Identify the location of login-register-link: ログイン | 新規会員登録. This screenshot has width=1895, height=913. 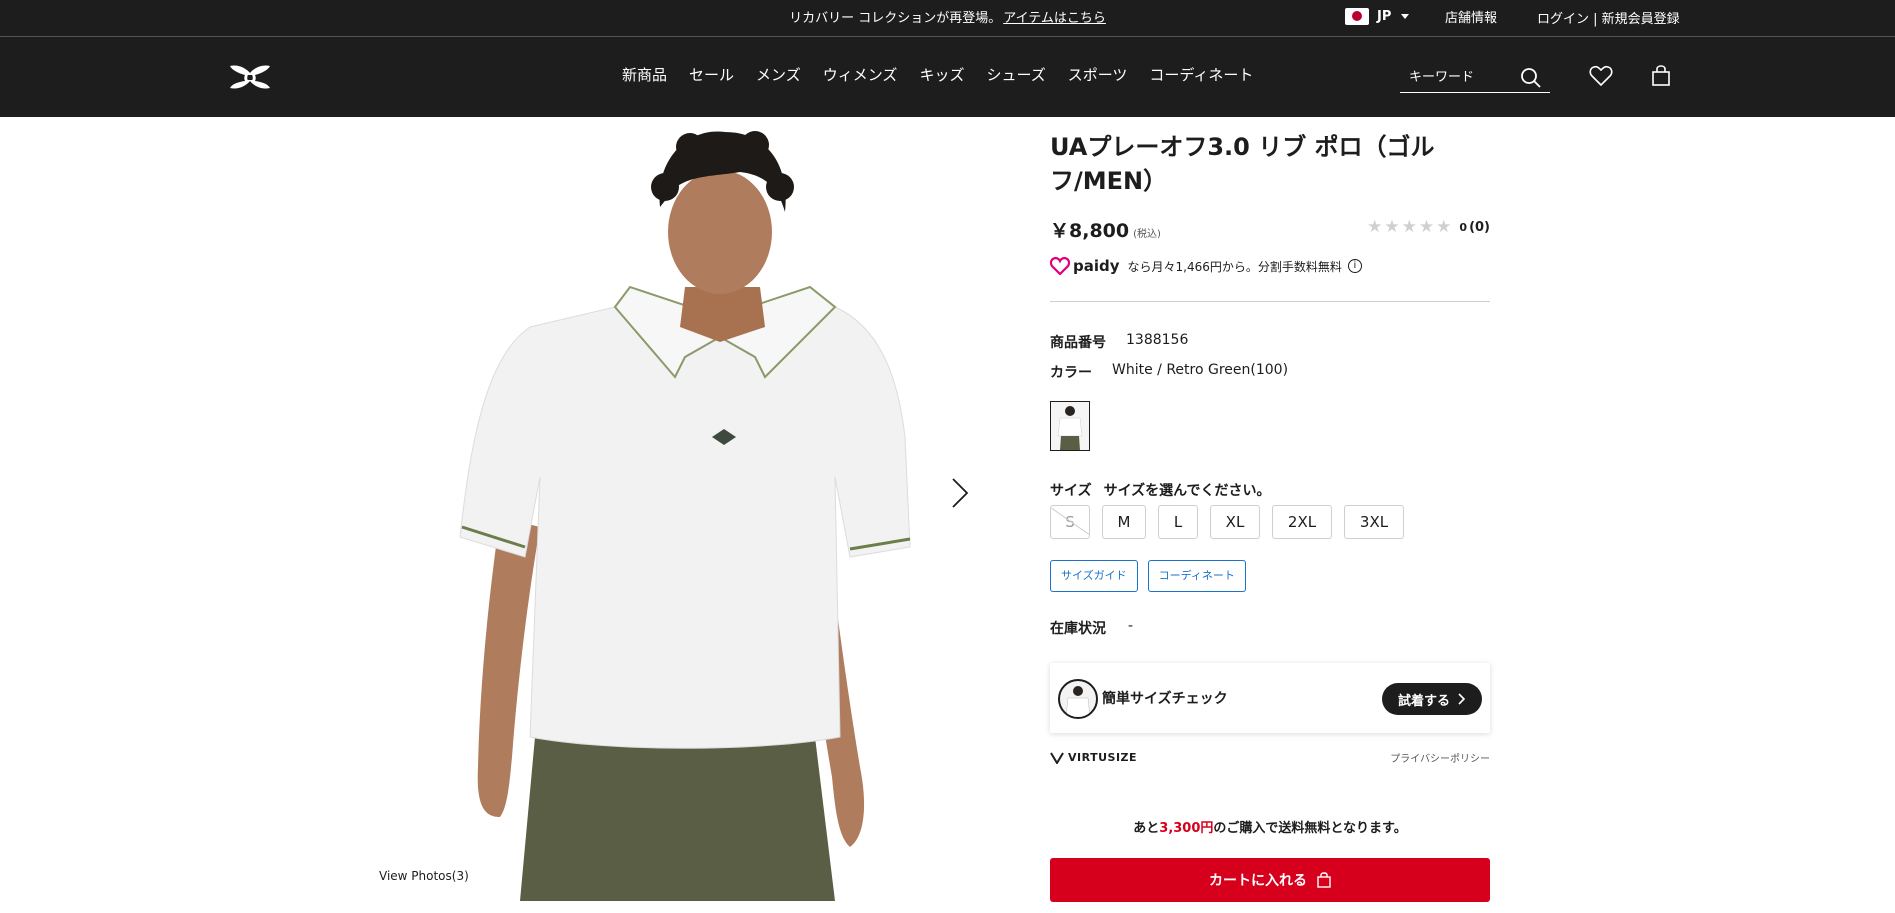
(1608, 17).